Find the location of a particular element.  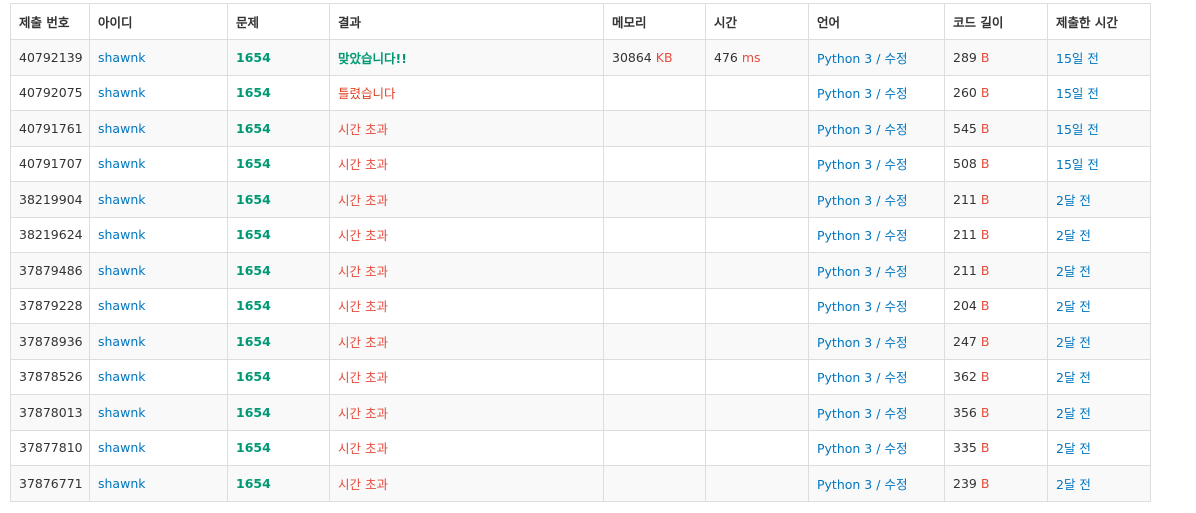

header-result: 결과 is located at coordinates (466, 21).